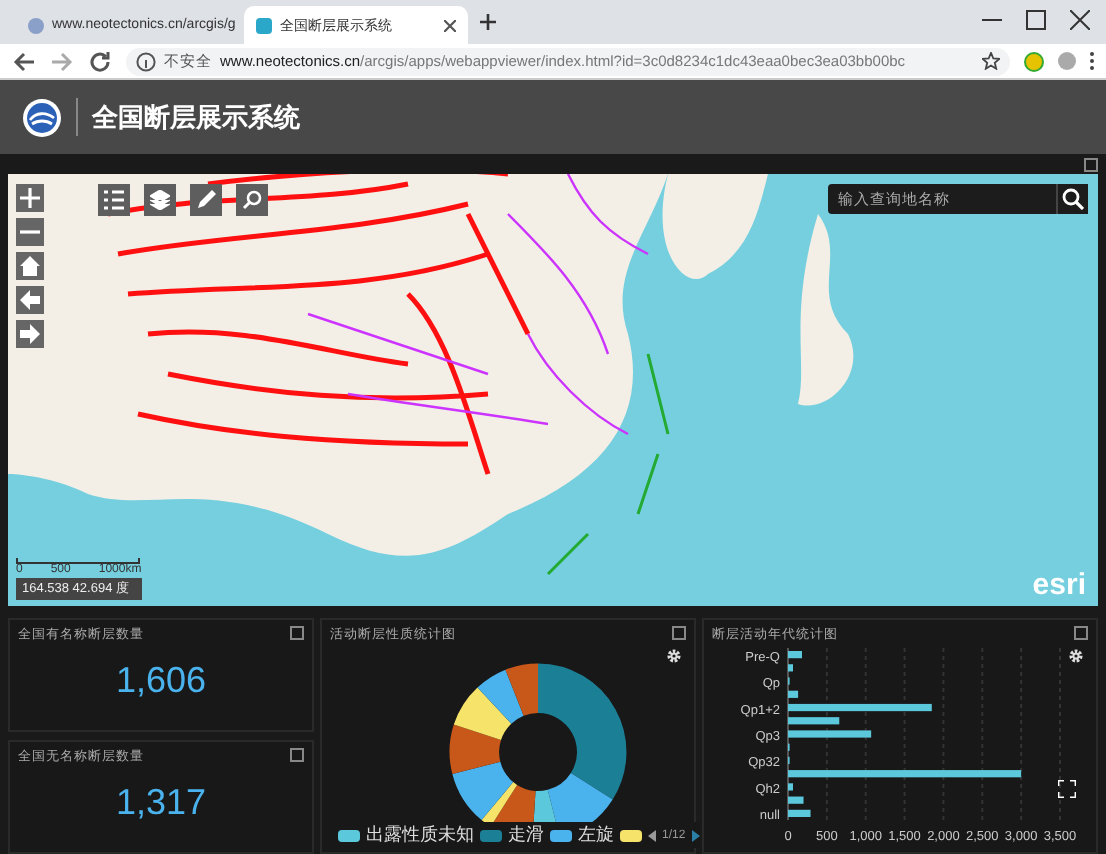  I want to click on legend-label: 左旋, so click(596, 835).